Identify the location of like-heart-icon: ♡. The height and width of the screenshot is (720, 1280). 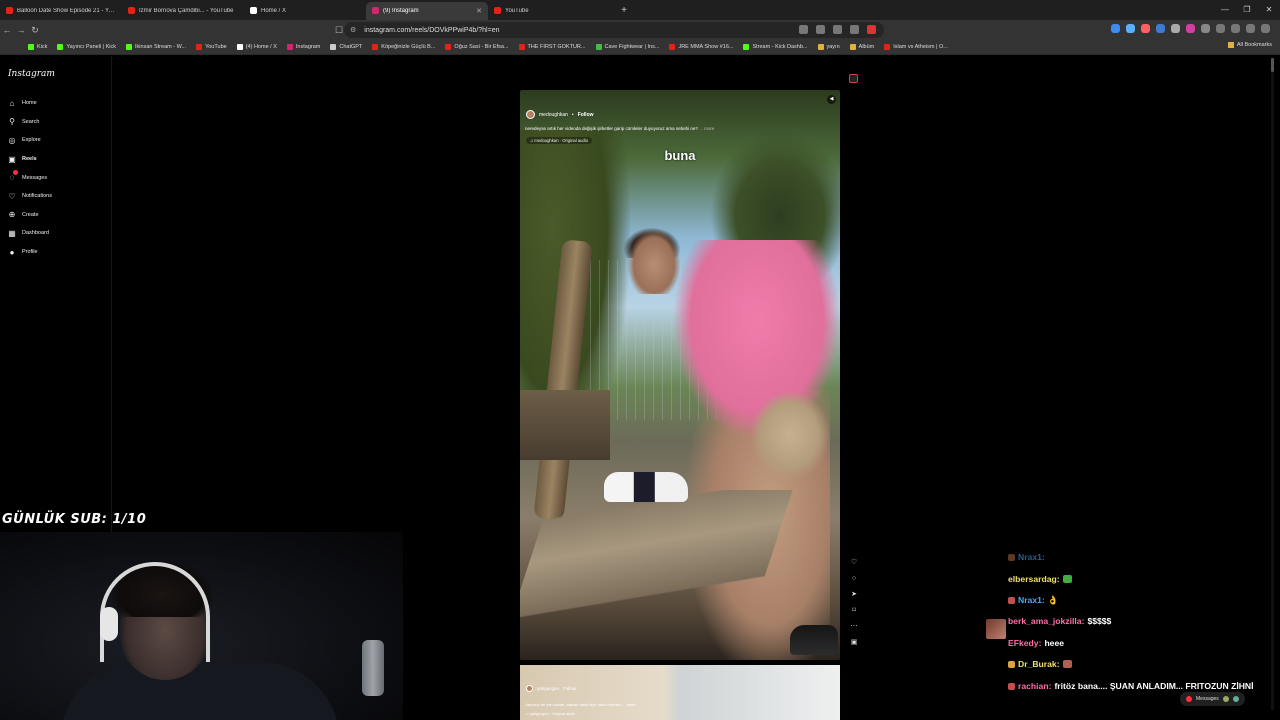
(854, 563).